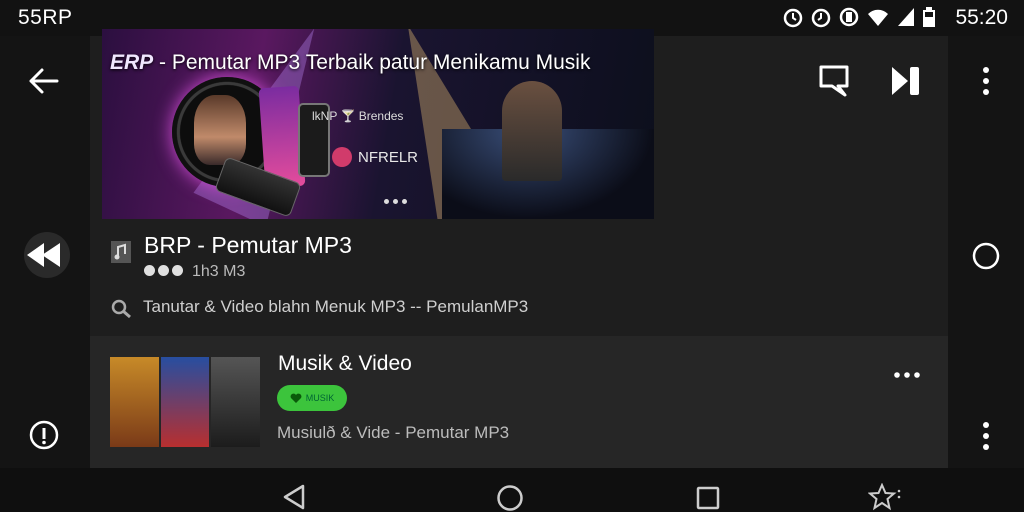 Image resolution: width=1024 pixels, height=512 pixels. What do you see at coordinates (981, 17) in the screenshot?
I see `clock: 55:20` at bounding box center [981, 17].